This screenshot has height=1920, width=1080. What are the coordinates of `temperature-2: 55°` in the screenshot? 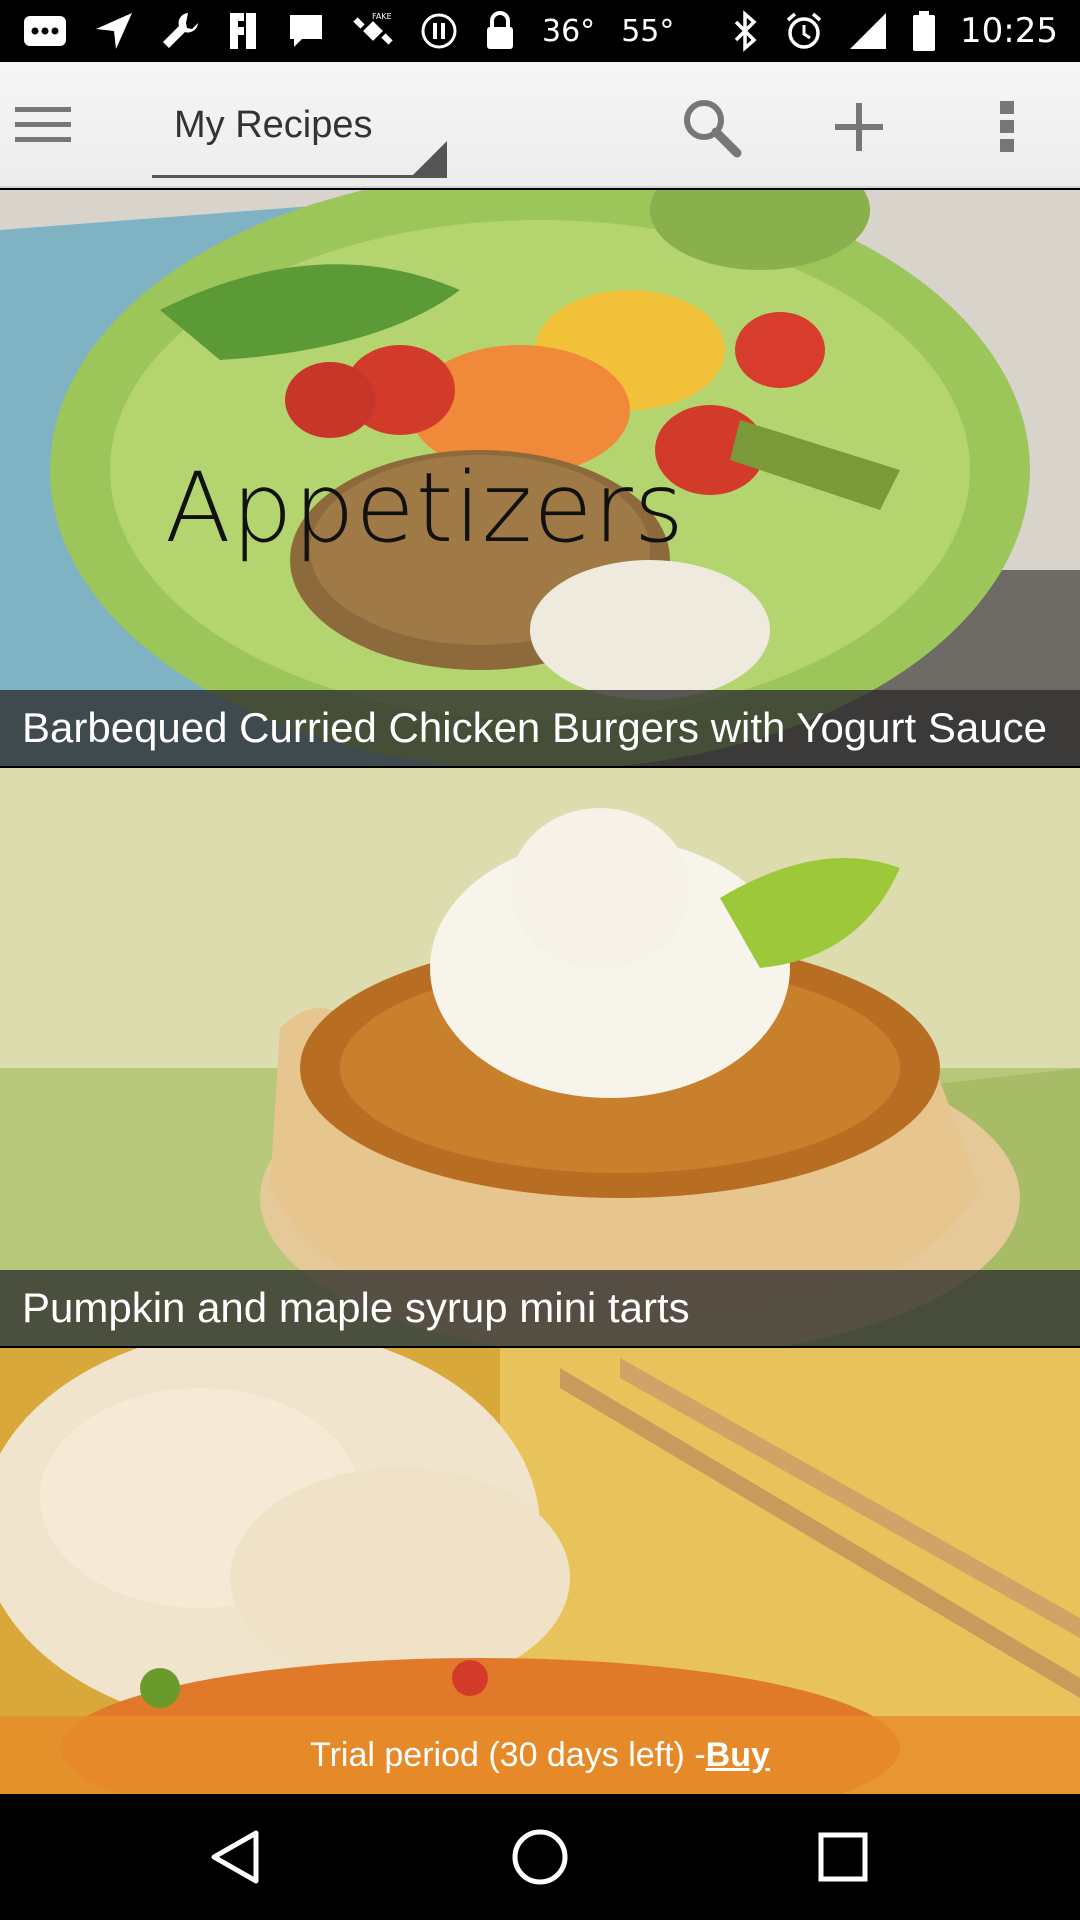 It's located at (648, 31).